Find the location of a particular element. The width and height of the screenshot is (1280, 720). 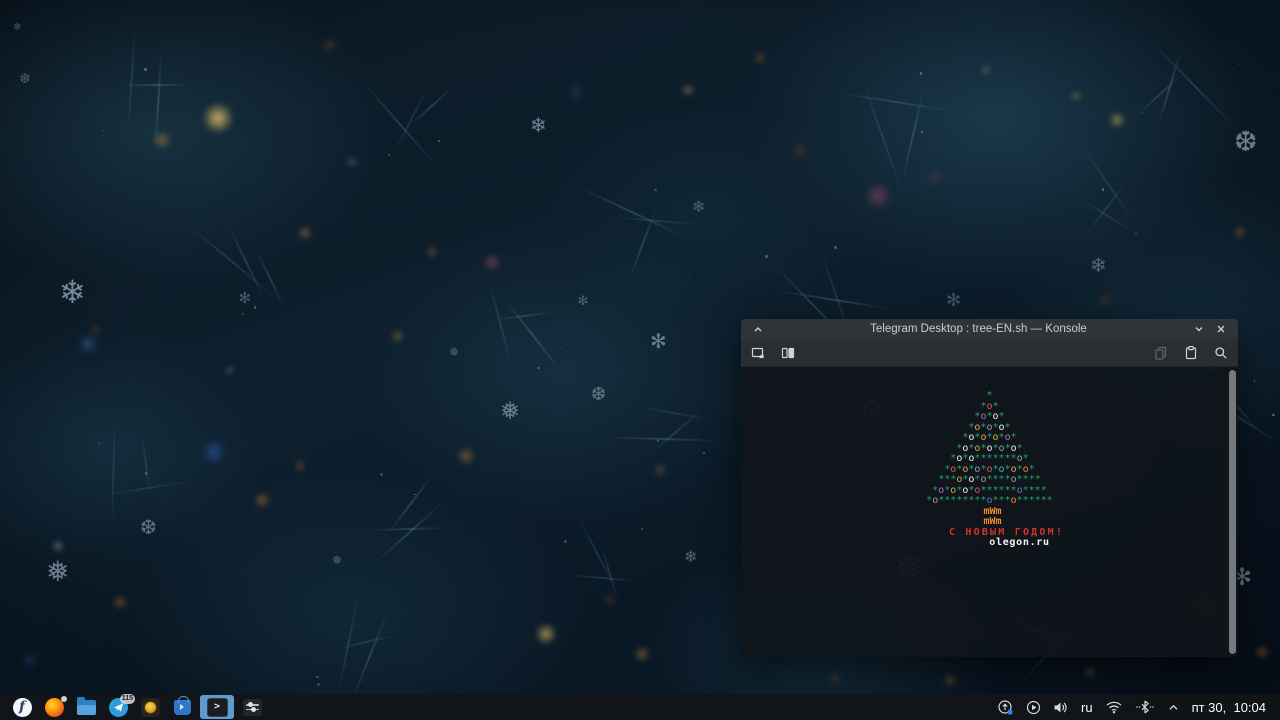

search-icon is located at coordinates (1221, 352).